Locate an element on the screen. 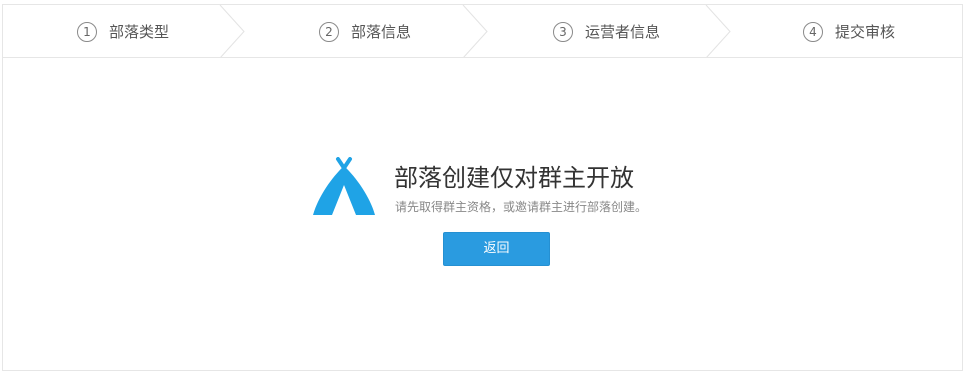 The image size is (963, 374). notice-heading: 部落创建仅对群主开放 is located at coordinates (514, 178).